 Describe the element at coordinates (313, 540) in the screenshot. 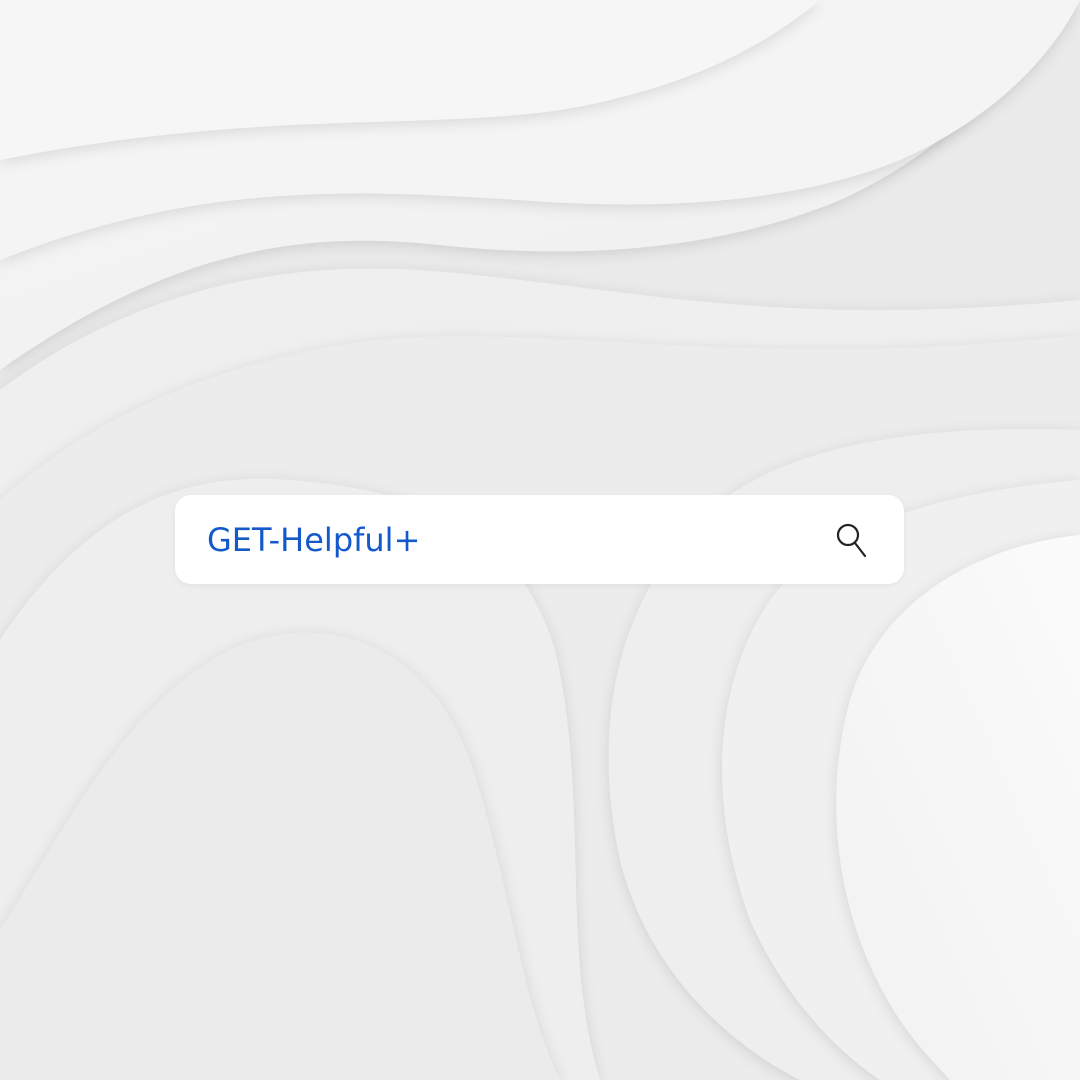

I see `search-input: GET-Helpful+` at that location.